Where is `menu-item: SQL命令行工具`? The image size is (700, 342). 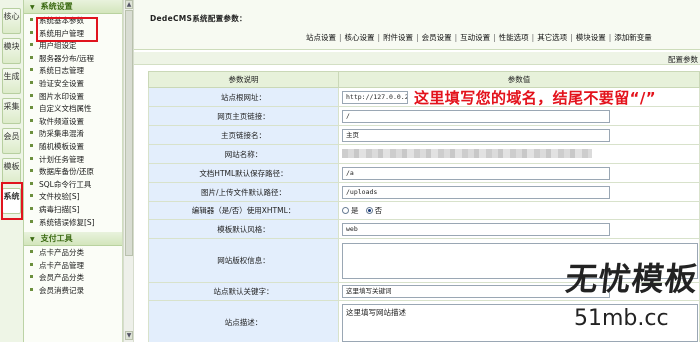 menu-item: SQL命令行工具 is located at coordinates (75, 185).